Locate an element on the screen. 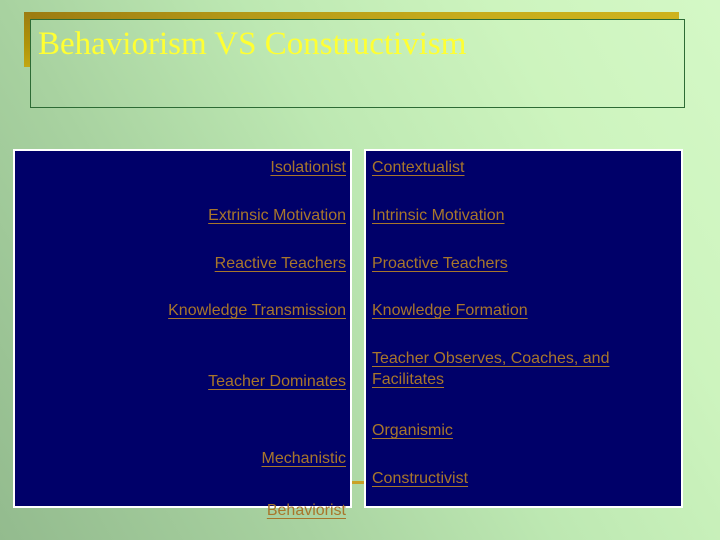  constructivism-term: Proactive Teachers is located at coordinates (440, 263).